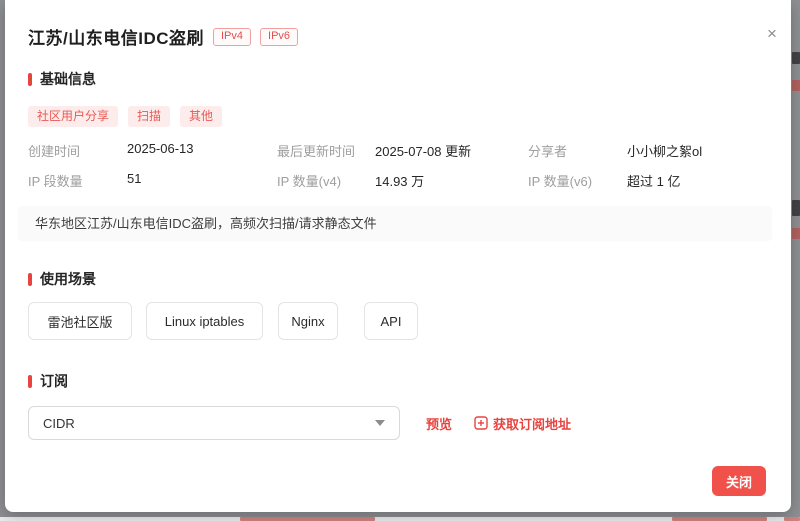  What do you see at coordinates (54, 381) in the screenshot?
I see `subscribe-title: 订阅` at bounding box center [54, 381].